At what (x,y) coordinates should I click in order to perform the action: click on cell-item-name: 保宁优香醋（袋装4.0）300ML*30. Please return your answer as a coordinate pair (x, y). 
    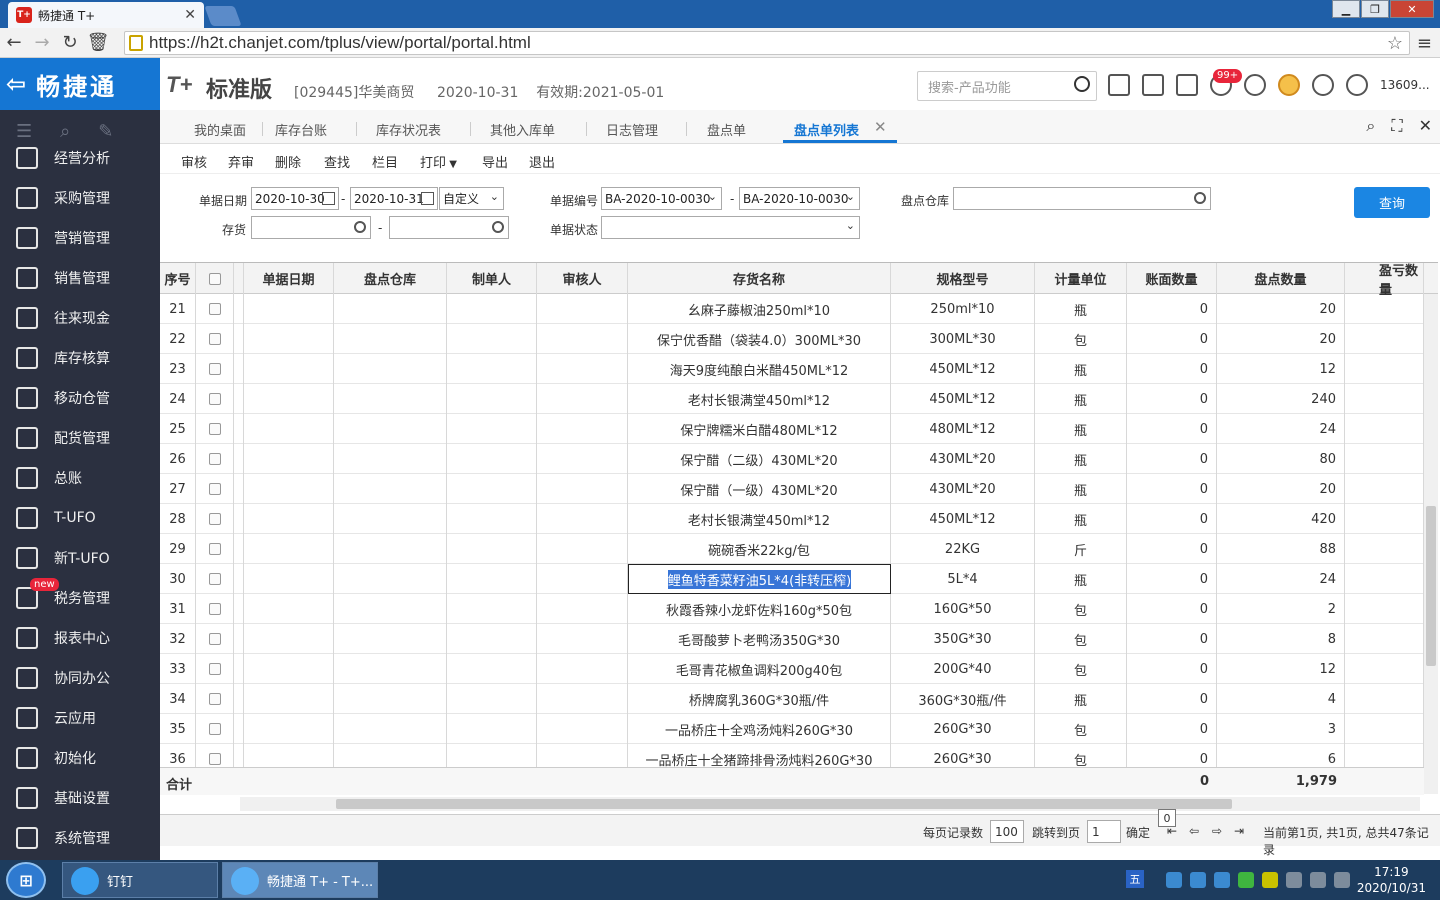
    Looking at the image, I should click on (759, 339).